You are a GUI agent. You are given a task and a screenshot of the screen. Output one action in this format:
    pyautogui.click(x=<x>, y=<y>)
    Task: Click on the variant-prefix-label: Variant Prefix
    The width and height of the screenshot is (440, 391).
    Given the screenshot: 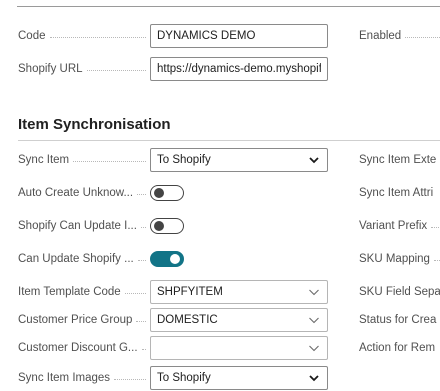 What is the action you would take?
    pyautogui.click(x=399, y=226)
    